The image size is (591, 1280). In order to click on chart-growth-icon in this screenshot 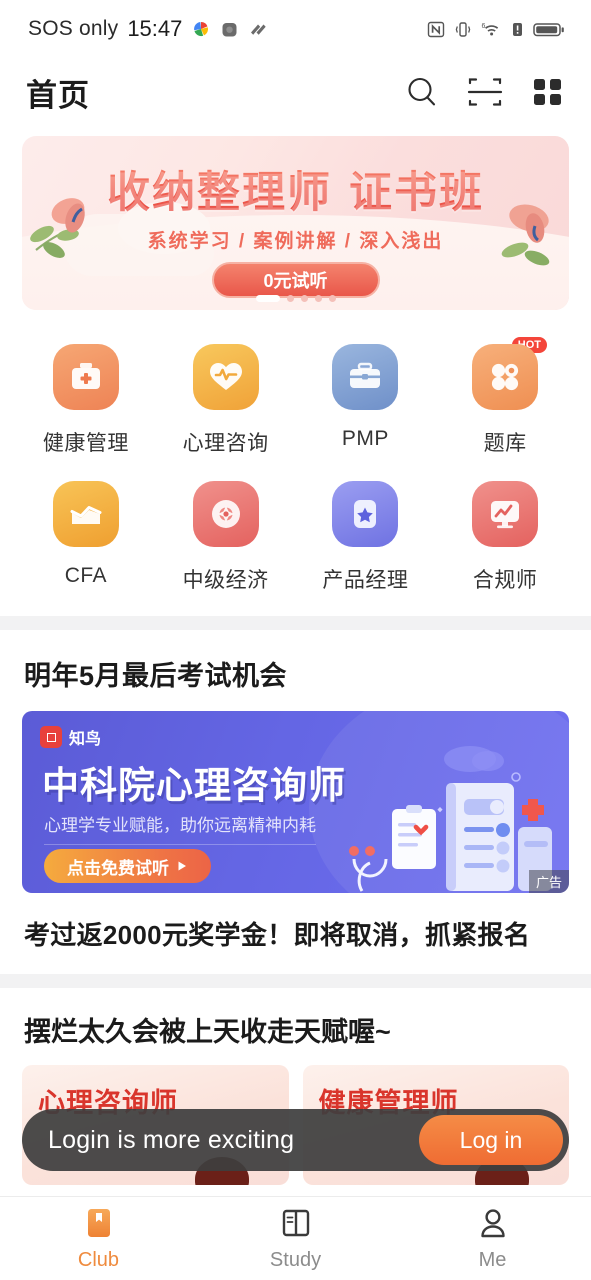, I will do `click(85, 514)`.